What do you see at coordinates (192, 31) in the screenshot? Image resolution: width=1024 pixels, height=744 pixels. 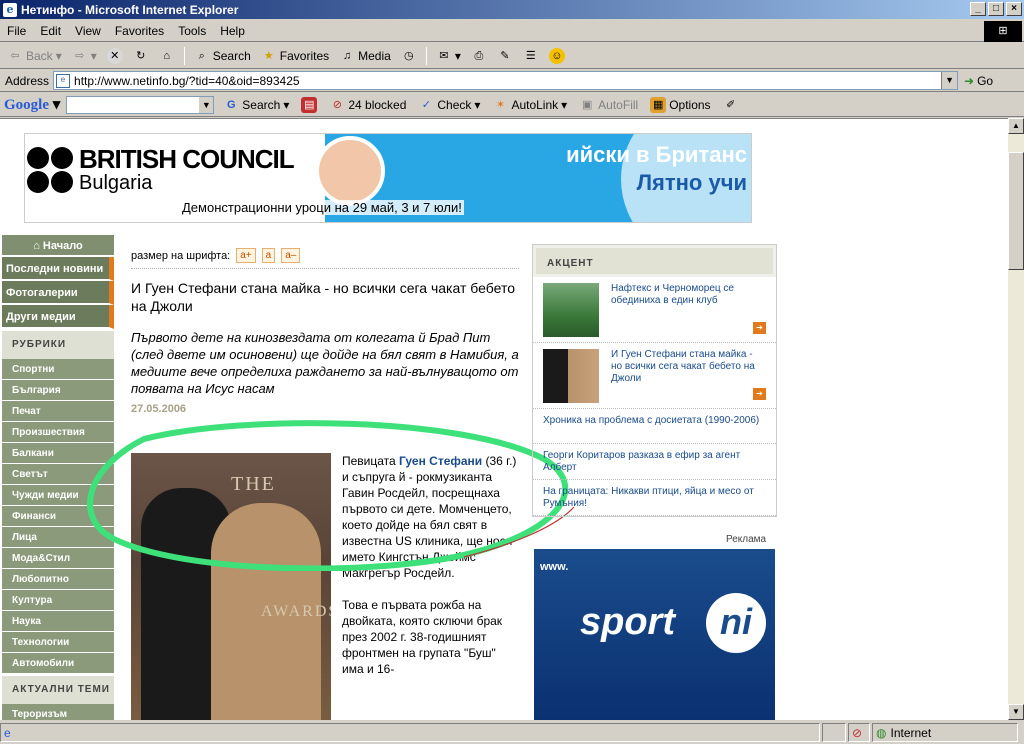 I see `menu-tools: Tools` at bounding box center [192, 31].